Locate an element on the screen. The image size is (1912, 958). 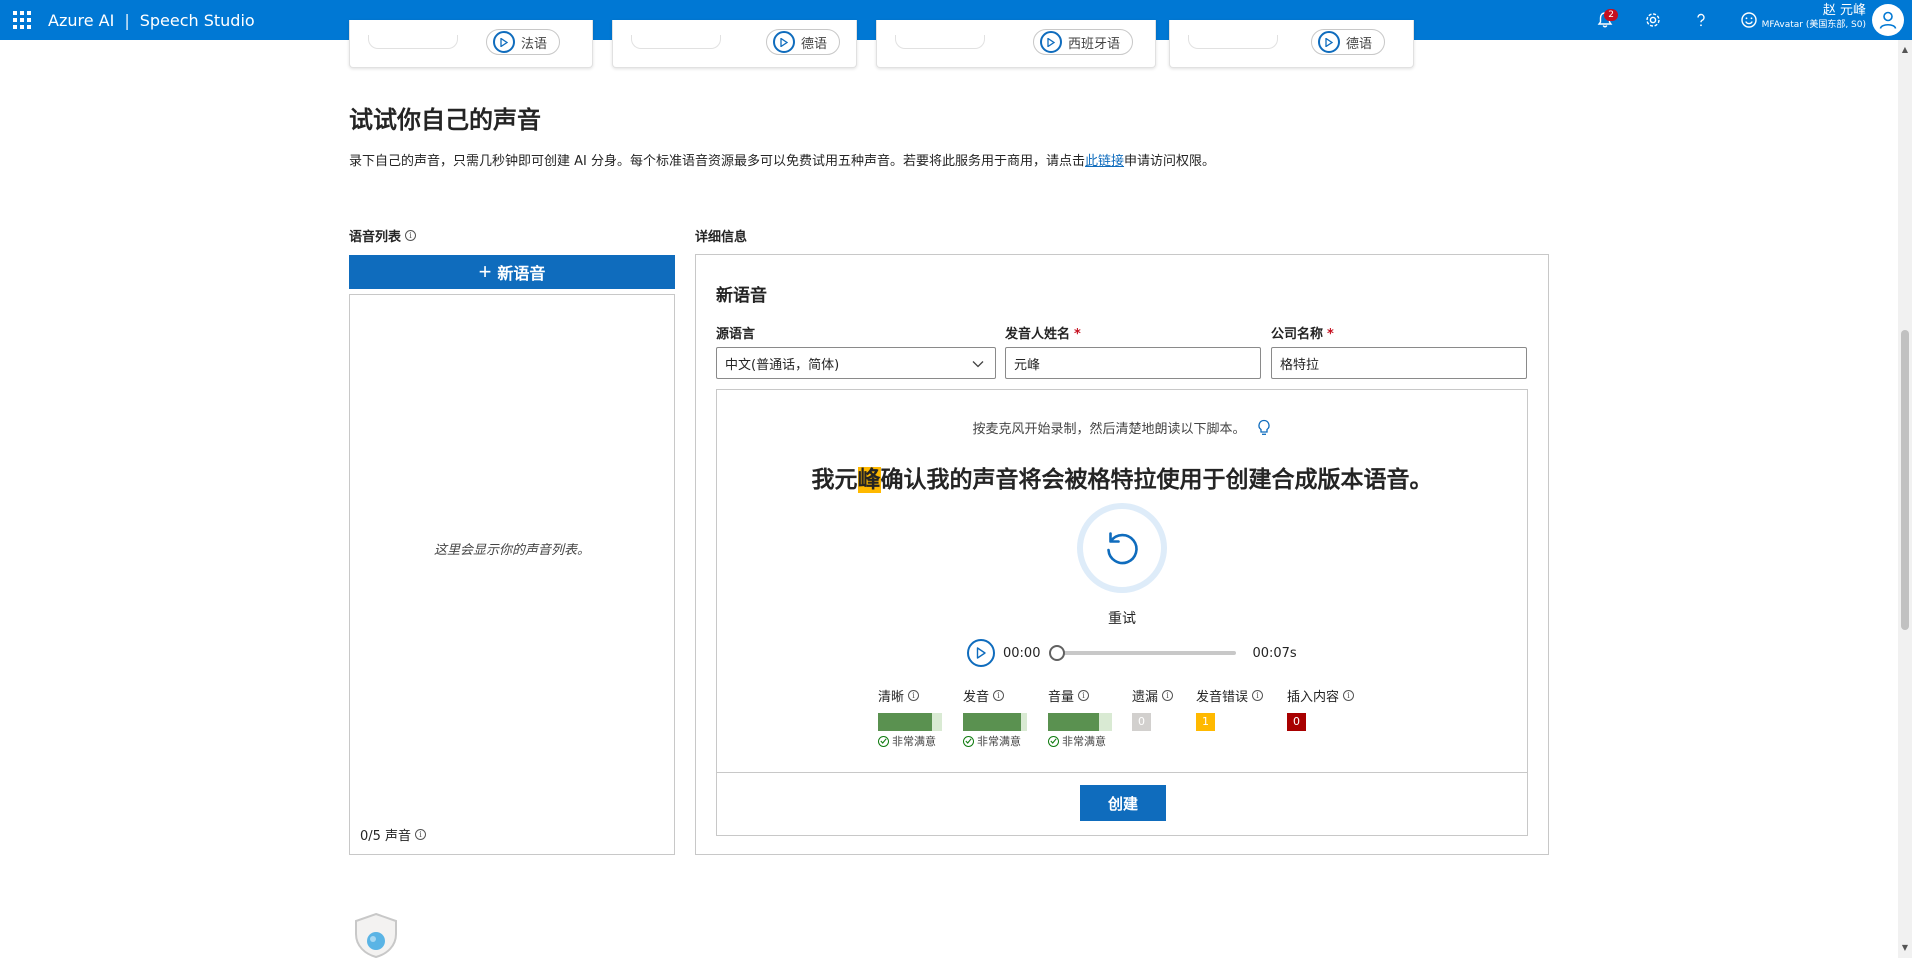
company-name-input is located at coordinates (1399, 363).